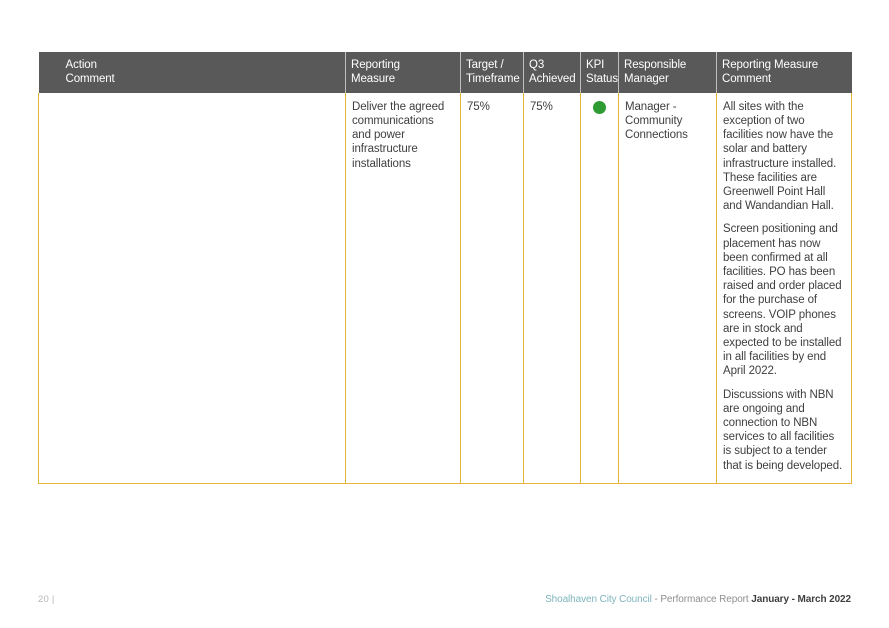 This screenshot has width=889, height=628. I want to click on column-header-reporting-measure-comment-line1: Reporting Measure, so click(770, 65).